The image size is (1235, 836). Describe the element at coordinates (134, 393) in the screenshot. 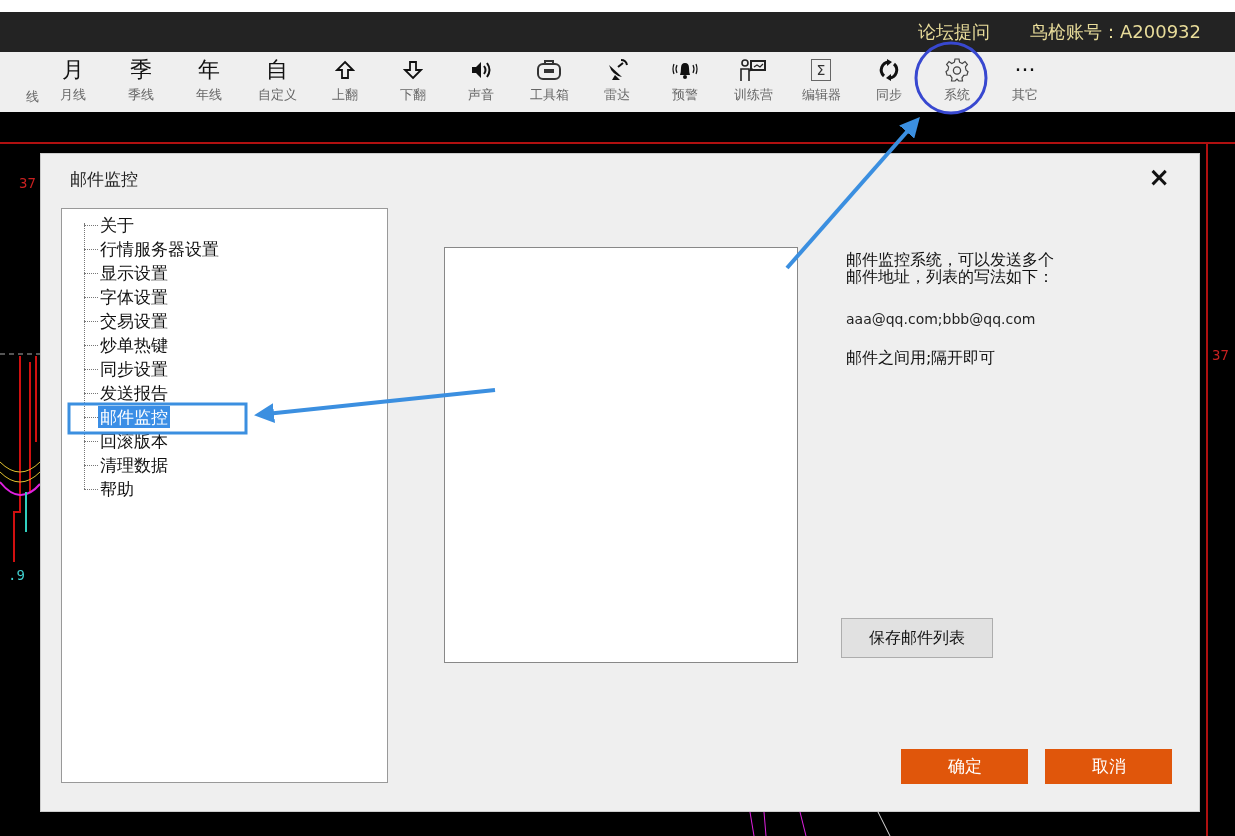

I see `tree-item: 发送报告` at that location.